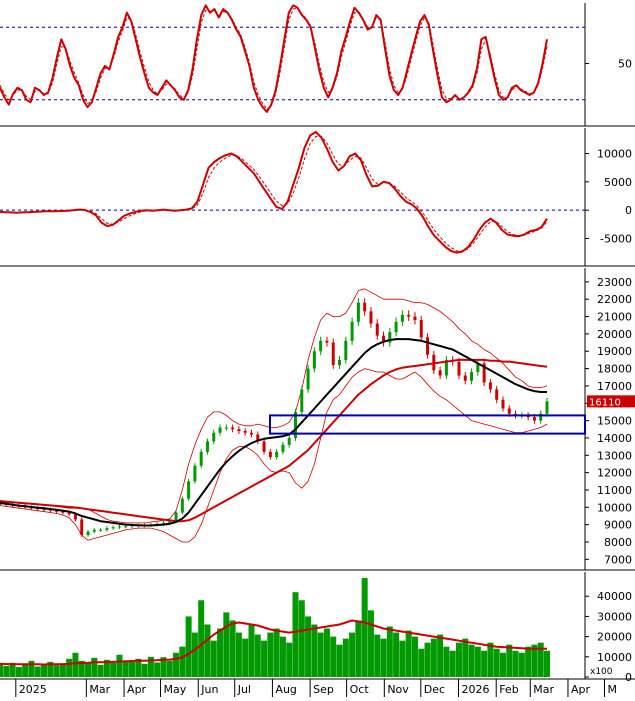 This screenshot has height=701, width=635. Describe the element at coordinates (175, 689) in the screenshot. I see `x-tick-label-3: May` at that location.